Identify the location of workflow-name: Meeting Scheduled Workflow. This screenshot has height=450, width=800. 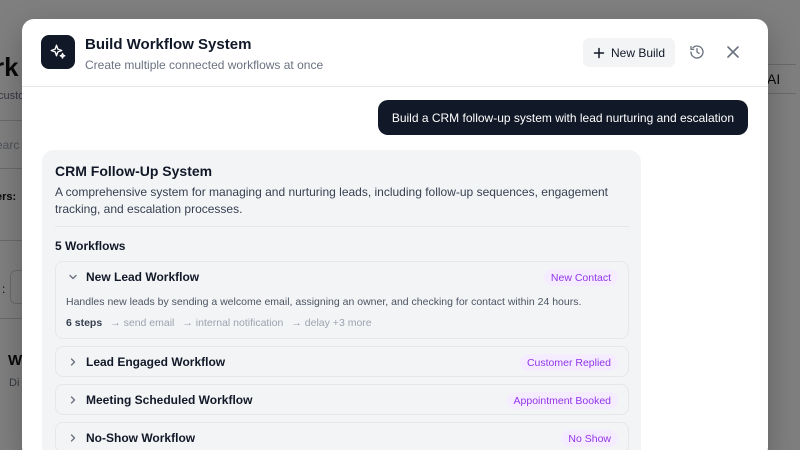
(169, 400).